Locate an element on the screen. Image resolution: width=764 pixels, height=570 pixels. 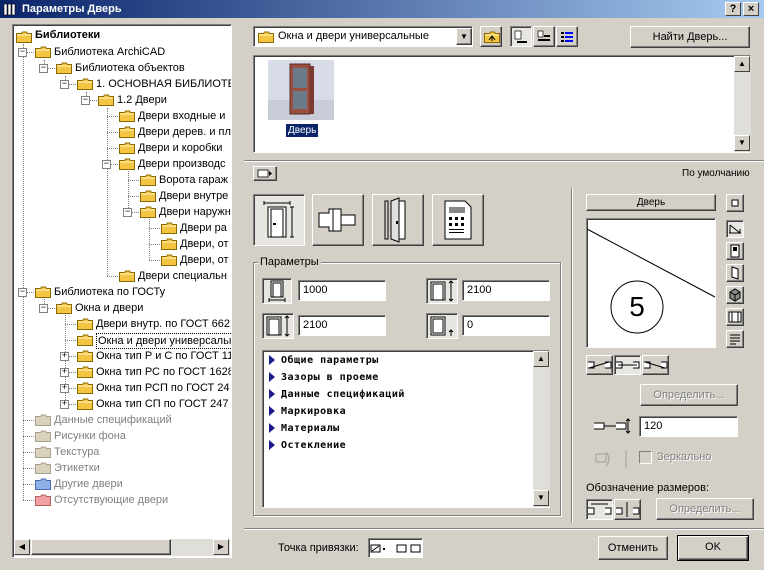
tree-item-label: Двери и коробки is located at coordinates (180, 148).